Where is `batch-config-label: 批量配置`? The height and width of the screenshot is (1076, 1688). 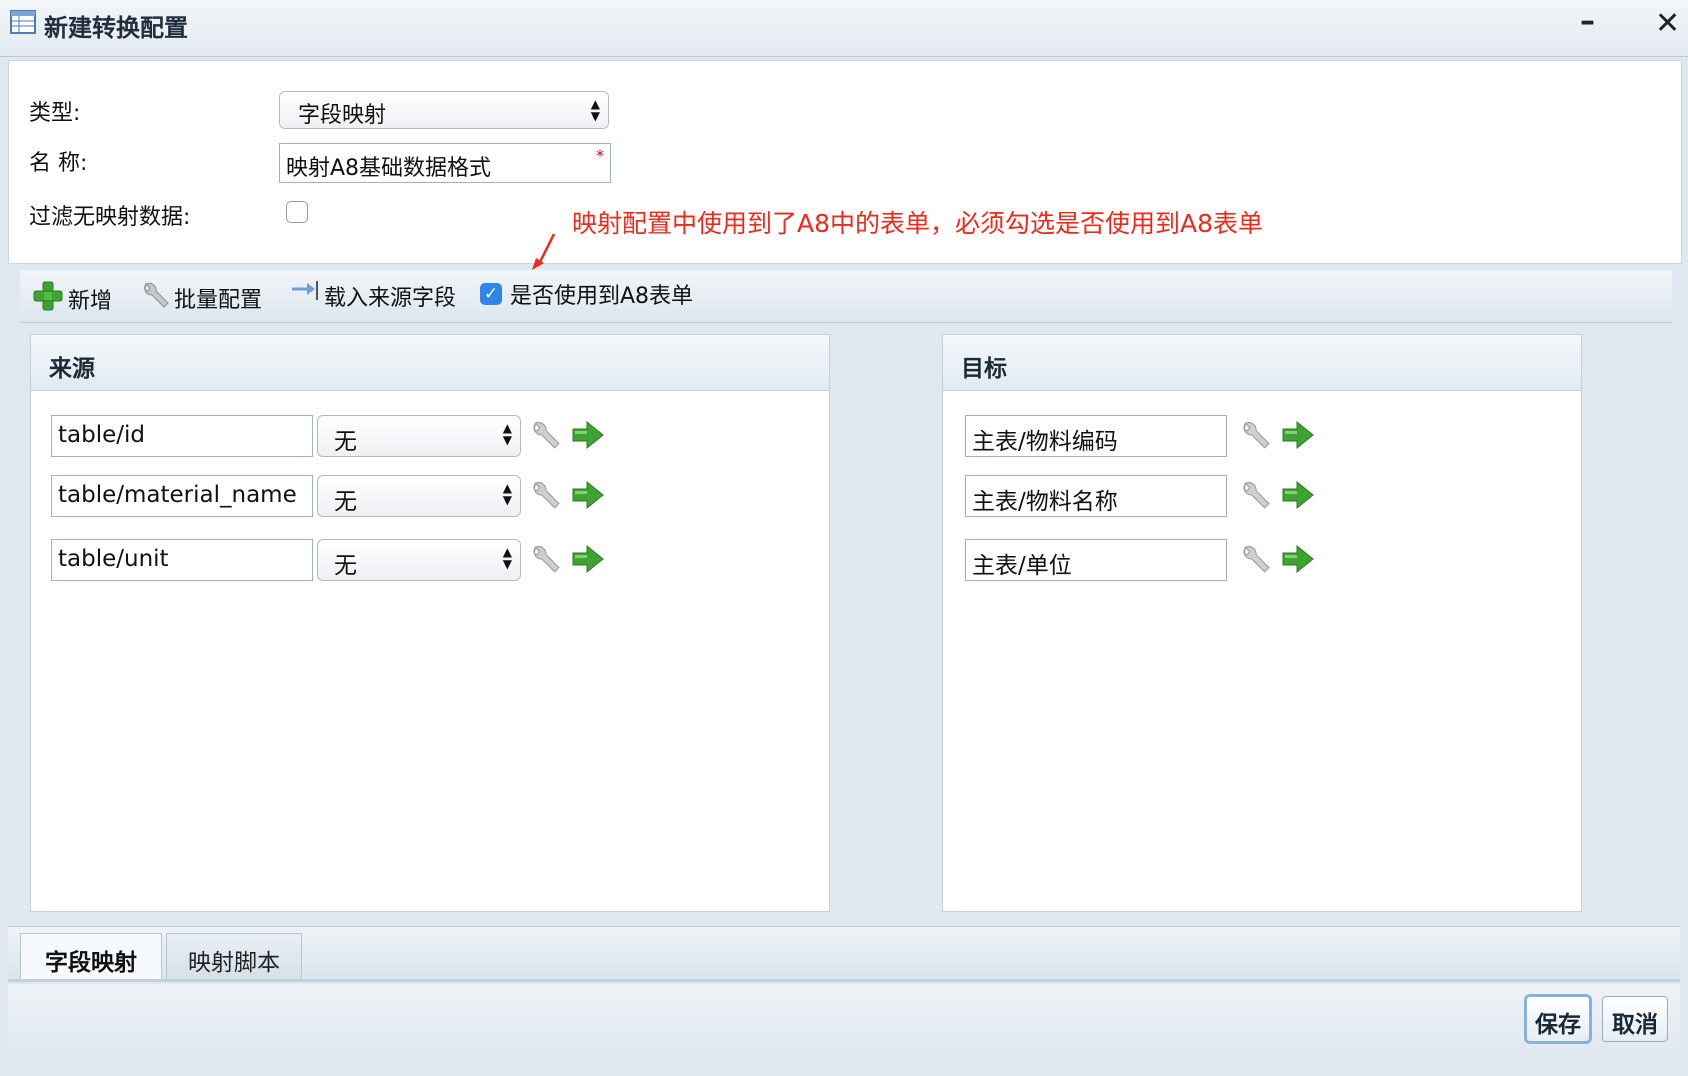 batch-config-label: 批量配置 is located at coordinates (218, 300).